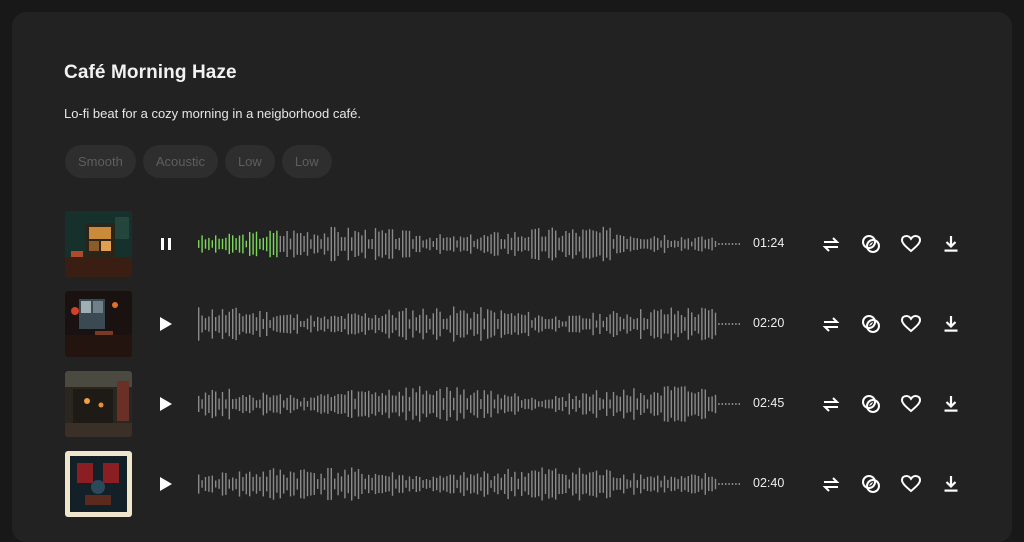 This screenshot has width=1024, height=542. I want to click on download-icon, so click(951, 244).